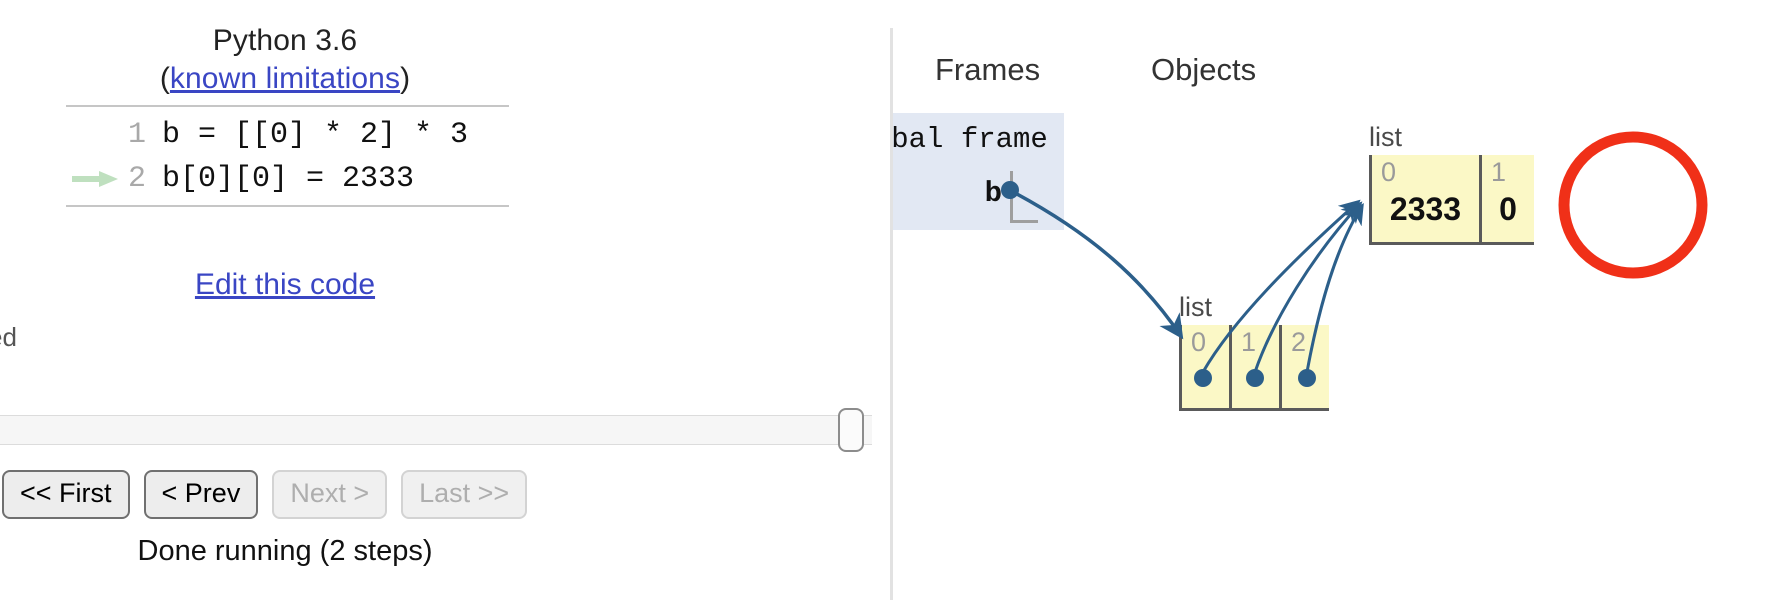 Image resolution: width=1774 pixels, height=614 pixels. I want to click on red-circle-annotation, so click(1633, 205).